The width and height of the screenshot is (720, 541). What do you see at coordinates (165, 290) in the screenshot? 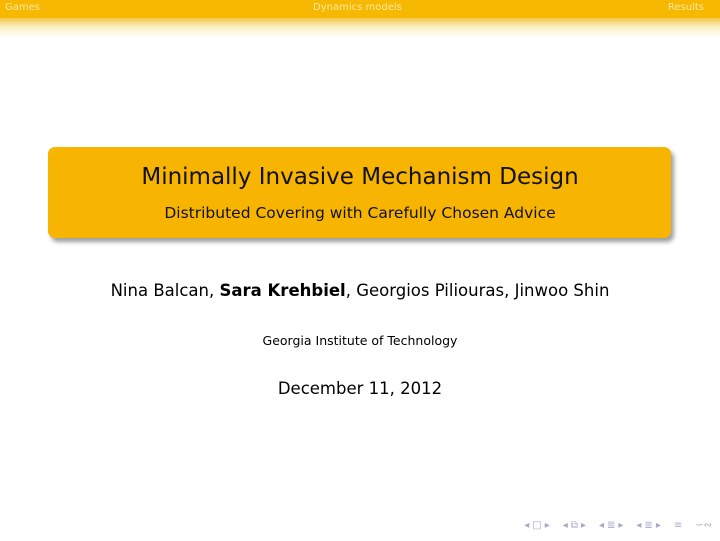
I see `author-list-start: Nina Balcan,` at bounding box center [165, 290].